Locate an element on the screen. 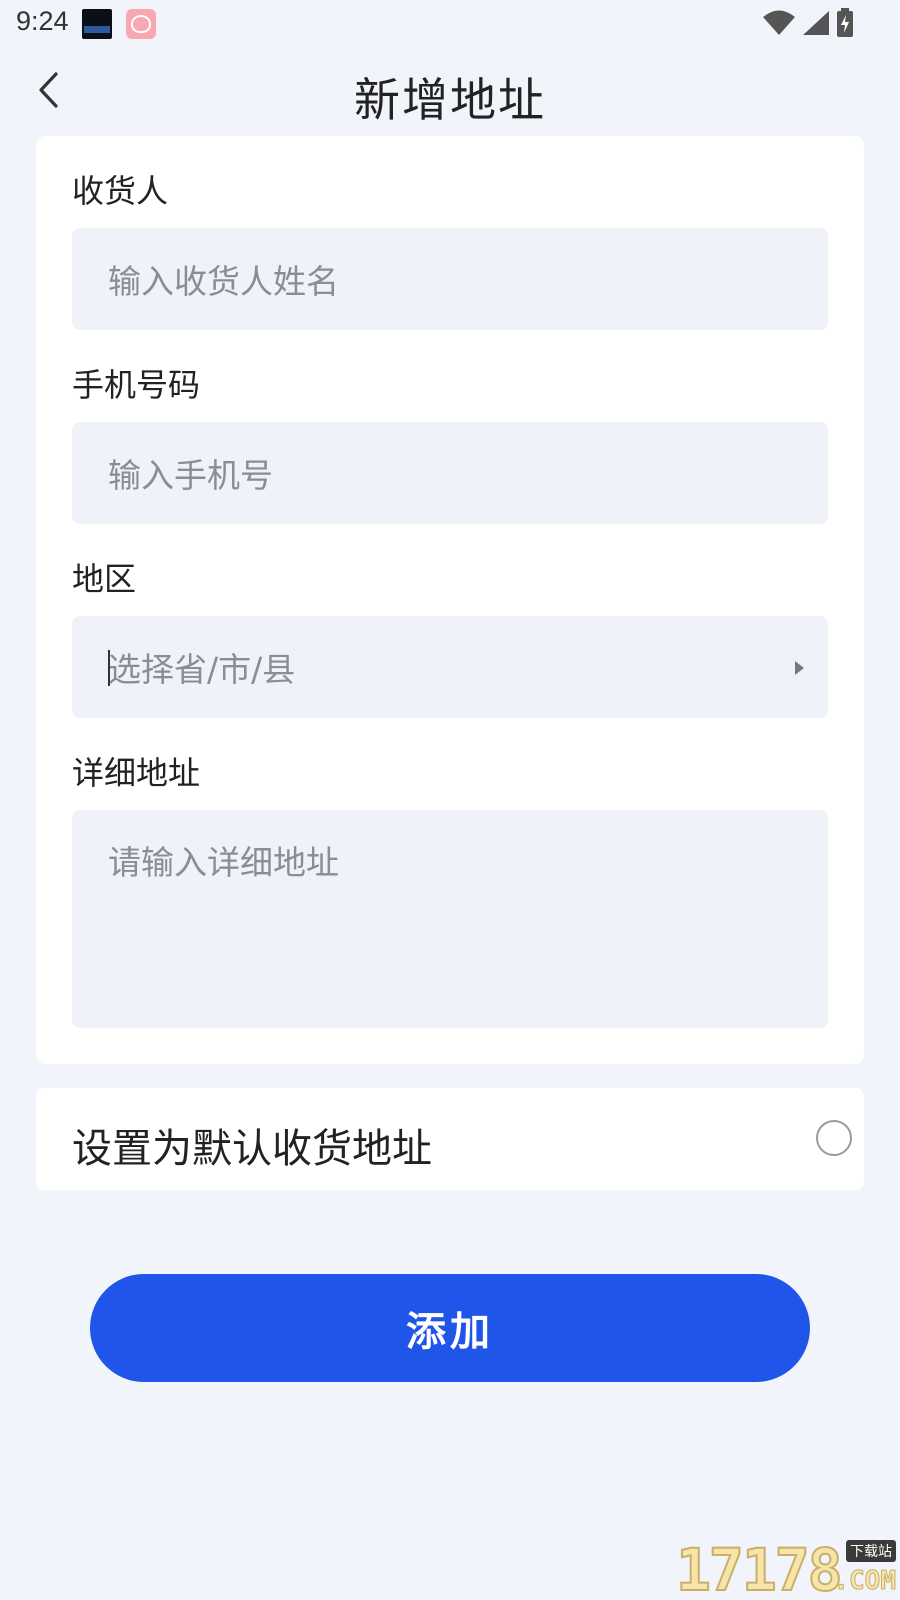  recipient-placeholder: 输入收货人姓名 is located at coordinates (223, 281).